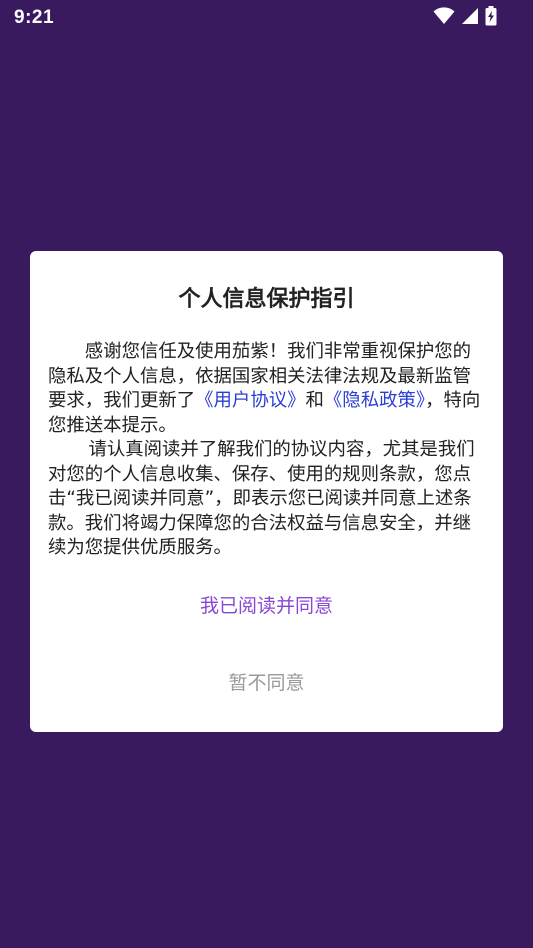  I want to click on privacy-policy-link: 《隐私政策》, so click(374, 400).